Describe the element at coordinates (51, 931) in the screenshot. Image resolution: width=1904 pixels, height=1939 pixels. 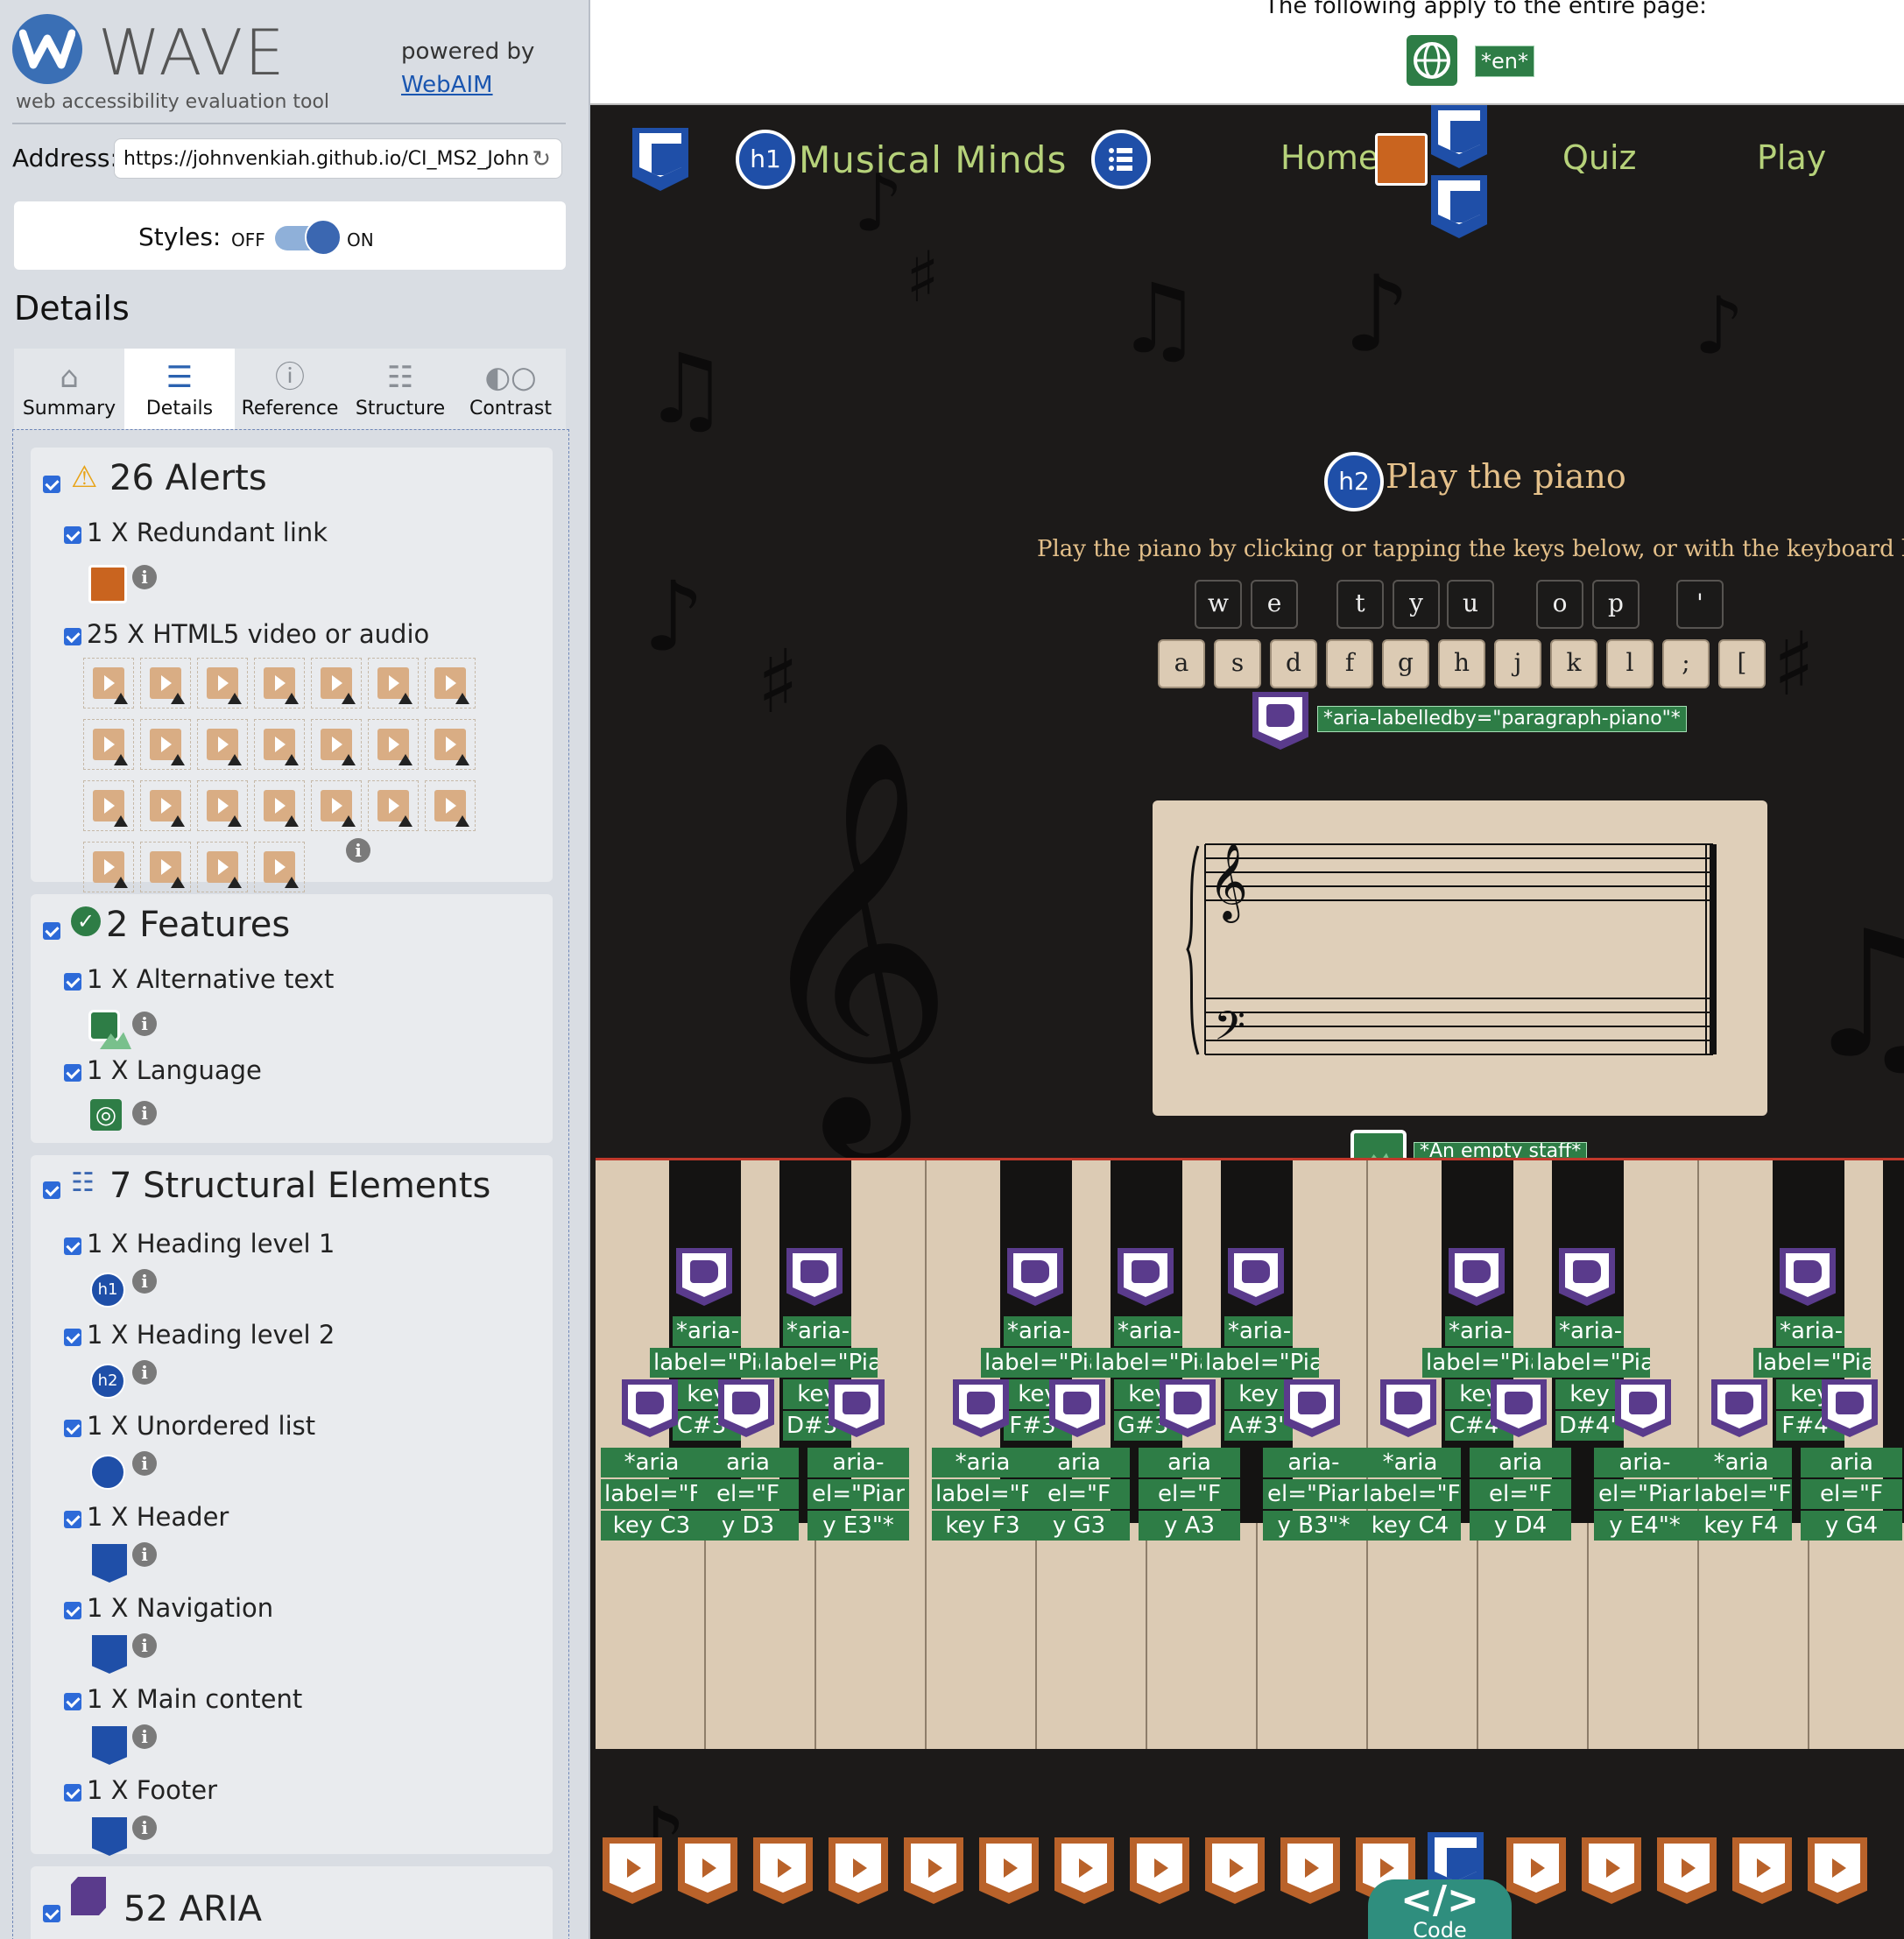
I see `features-checkbox` at that location.